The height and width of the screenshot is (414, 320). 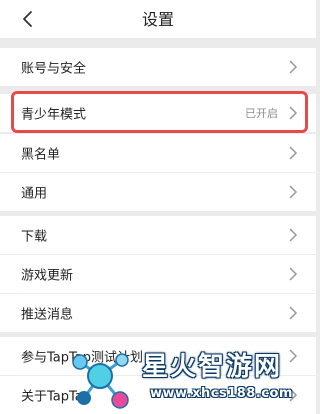 What do you see at coordinates (158, 235) in the screenshot?
I see `settings-row-download: 下载` at bounding box center [158, 235].